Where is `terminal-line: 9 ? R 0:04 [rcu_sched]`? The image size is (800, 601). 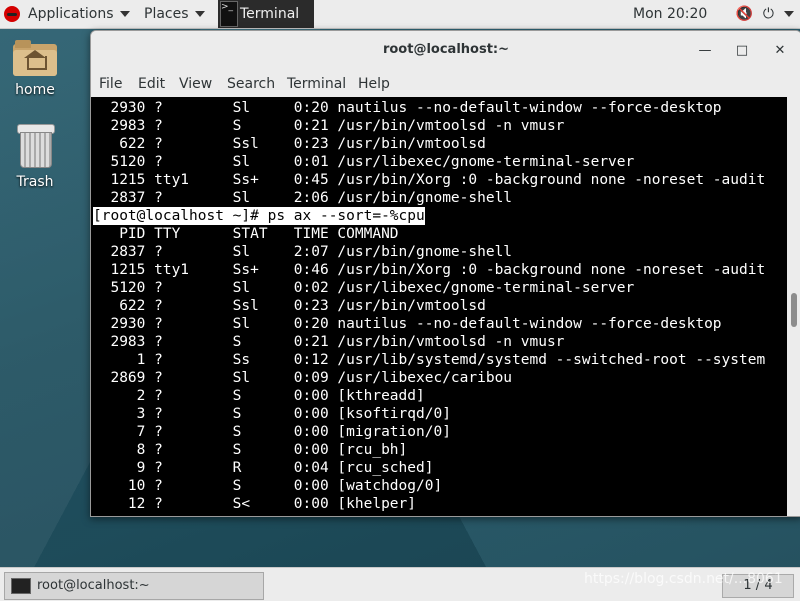 terminal-line: 9 ? R 0:04 [rcu_sched] is located at coordinates (263, 468).